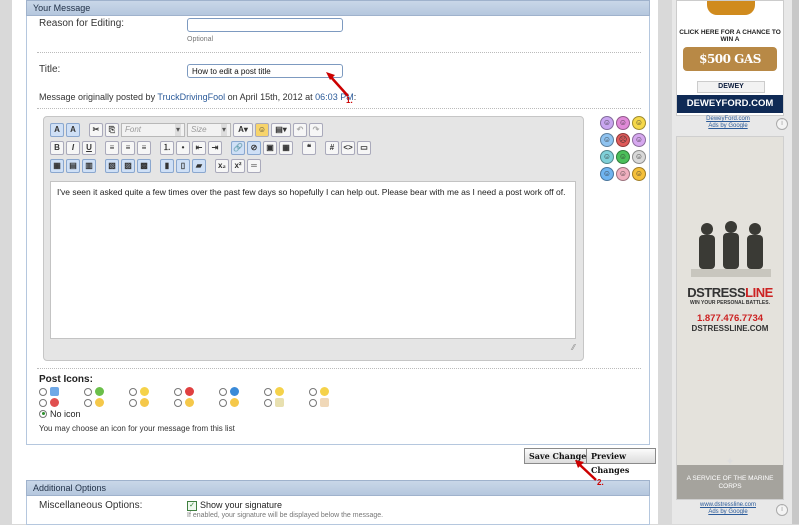 The image size is (799, 525). Describe the element at coordinates (759, 292) in the screenshot. I see `ad2-brand-b: LINE` at that location.